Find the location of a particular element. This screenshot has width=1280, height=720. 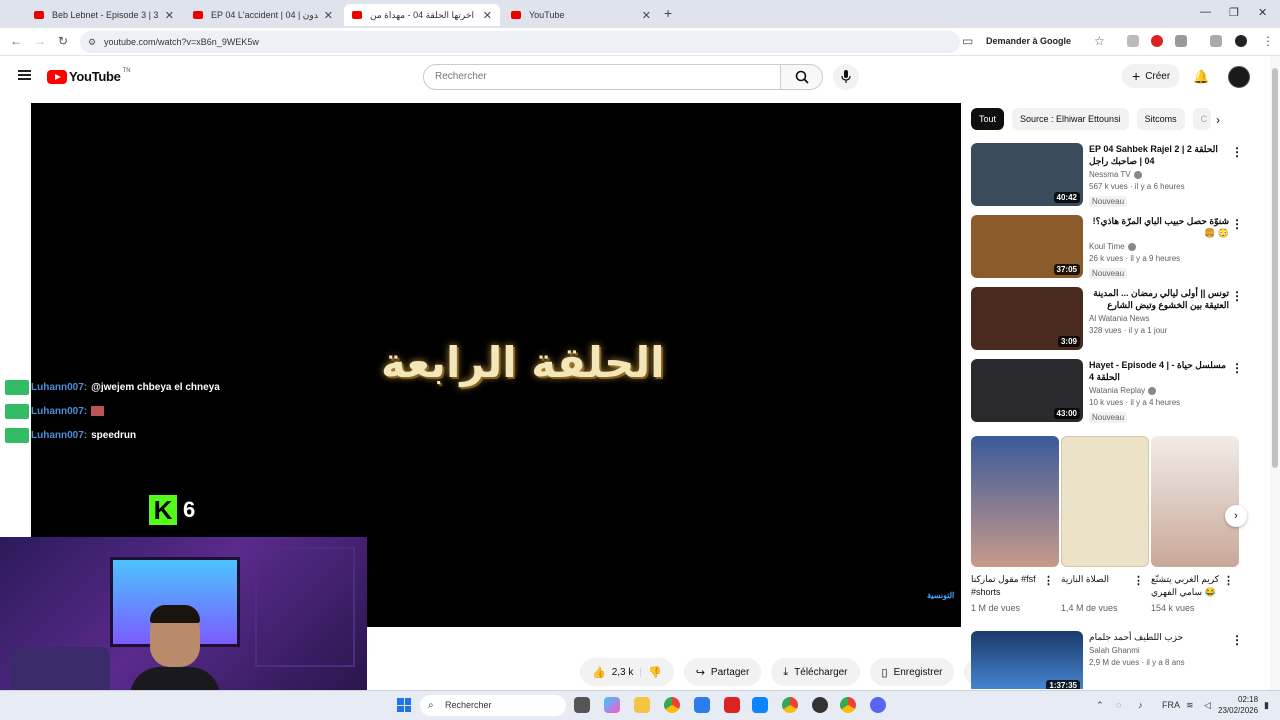

notification-center-icon: ▮ is located at coordinates (1266, 705).